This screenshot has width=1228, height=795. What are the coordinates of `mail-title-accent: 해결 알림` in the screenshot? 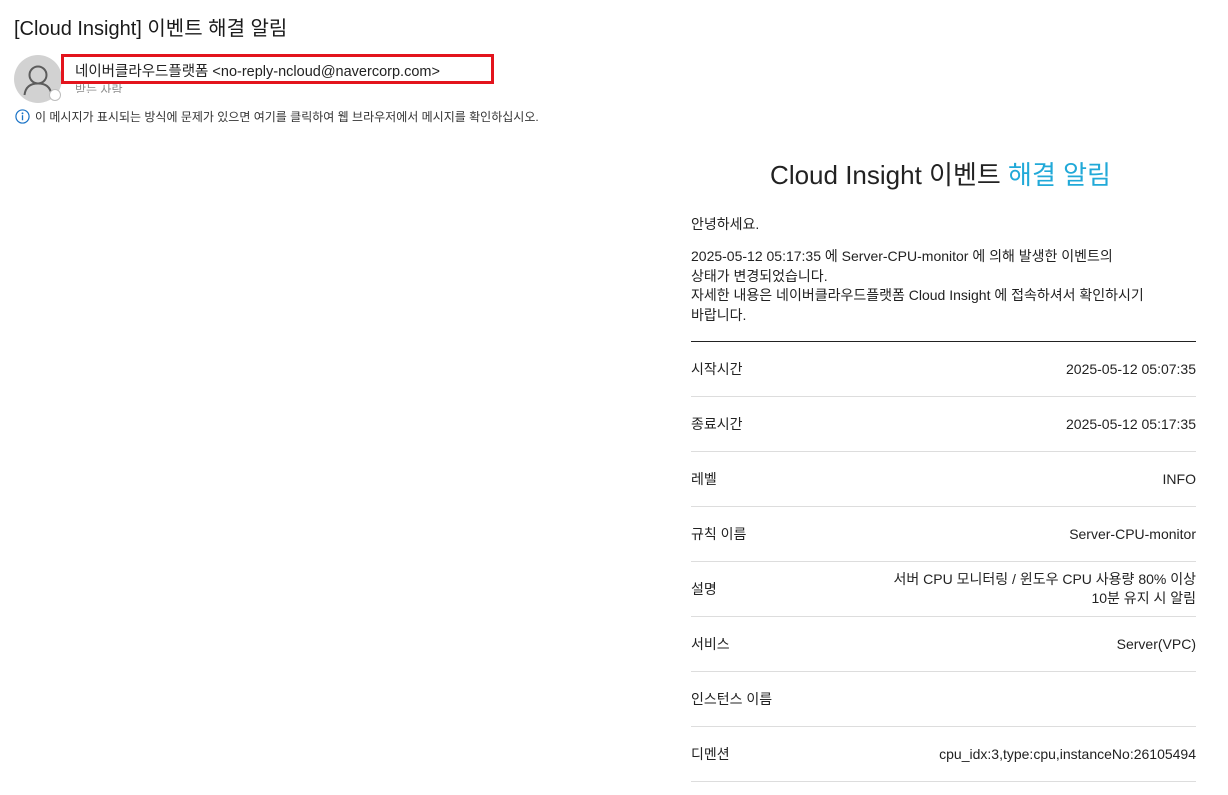 It's located at (1059, 175).